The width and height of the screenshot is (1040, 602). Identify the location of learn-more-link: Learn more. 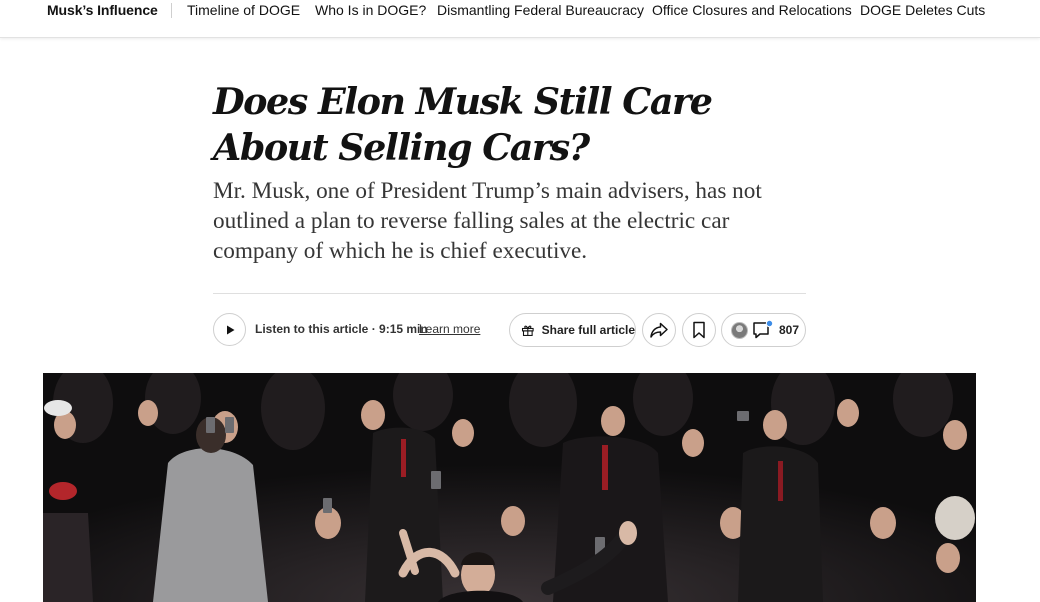
(449, 329).